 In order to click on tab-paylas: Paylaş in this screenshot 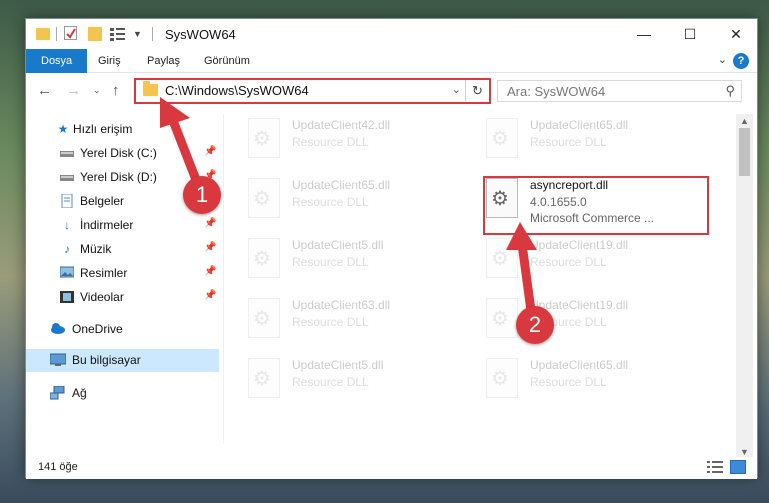, I will do `click(163, 61)`.